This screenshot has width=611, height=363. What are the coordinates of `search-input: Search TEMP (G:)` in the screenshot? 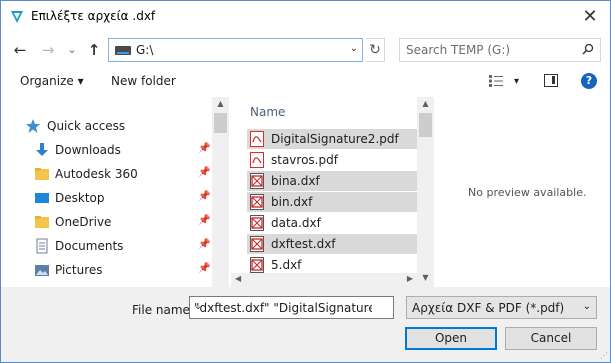 It's located at (500, 50).